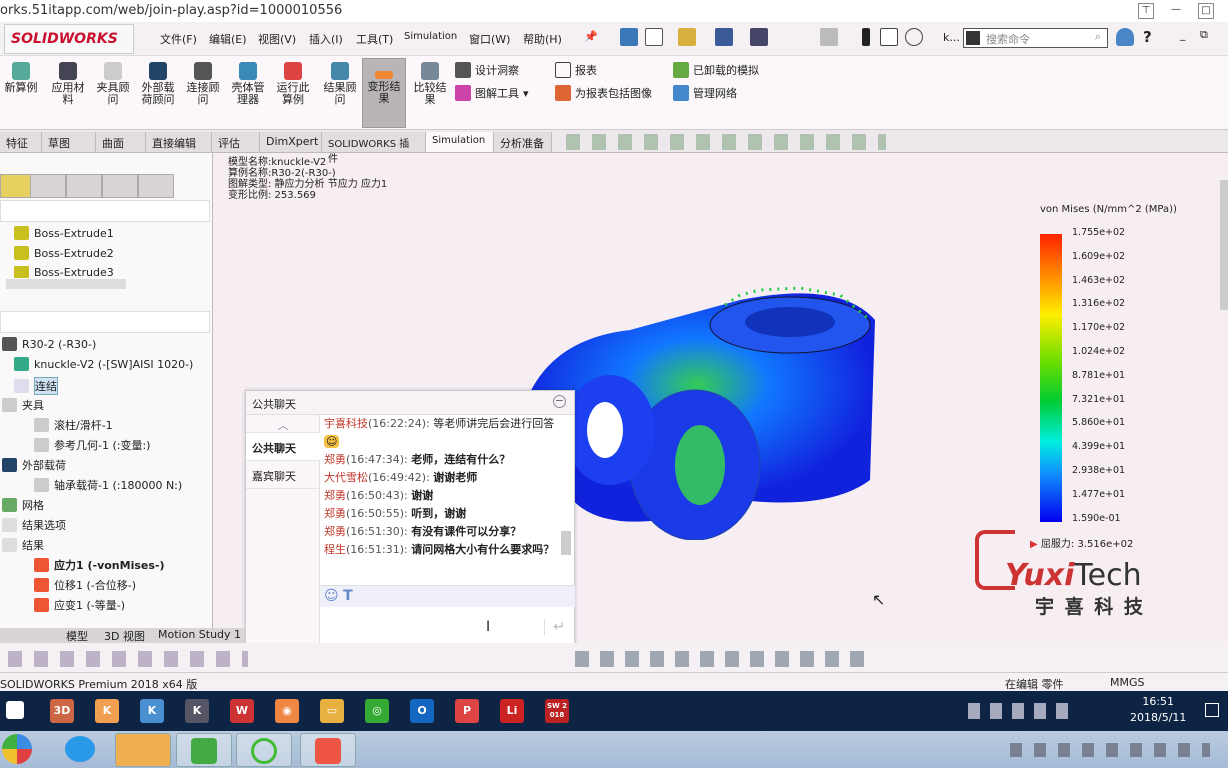 The height and width of the screenshot is (768, 1228). I want to click on clock: 16:51 2018/5/11, so click(1158, 710).